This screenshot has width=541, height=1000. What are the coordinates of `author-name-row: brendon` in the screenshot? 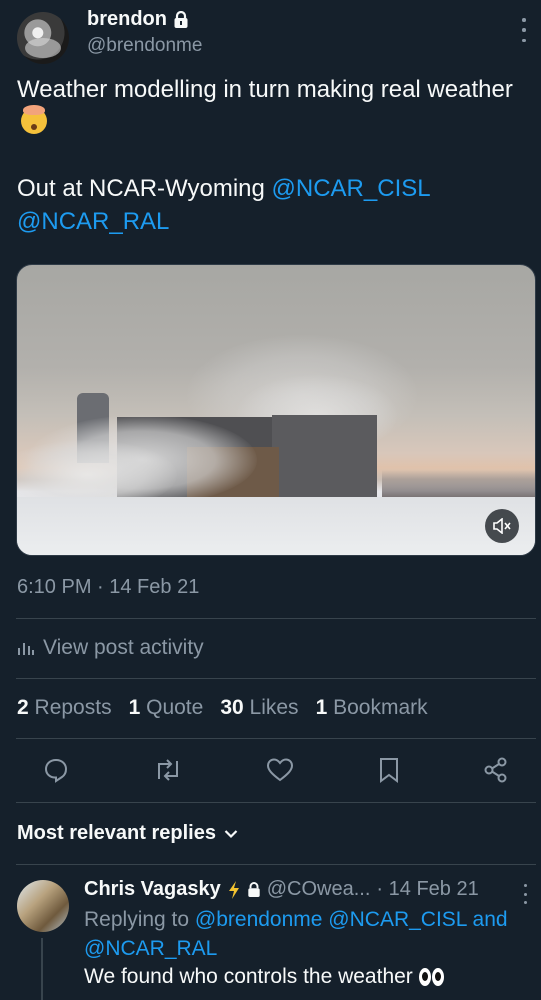 It's located at (138, 19).